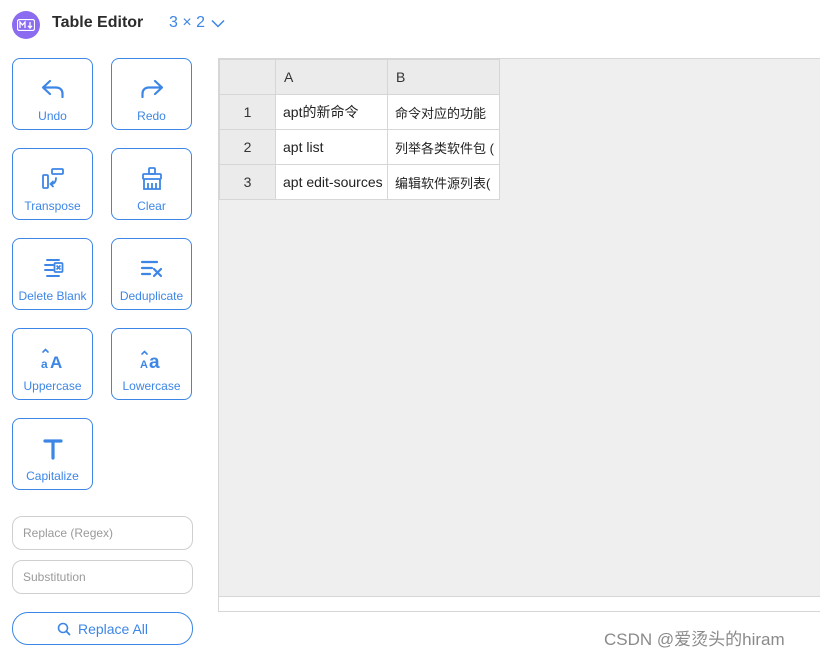  I want to click on deduplicate-button: Deduplicate, so click(151, 274).